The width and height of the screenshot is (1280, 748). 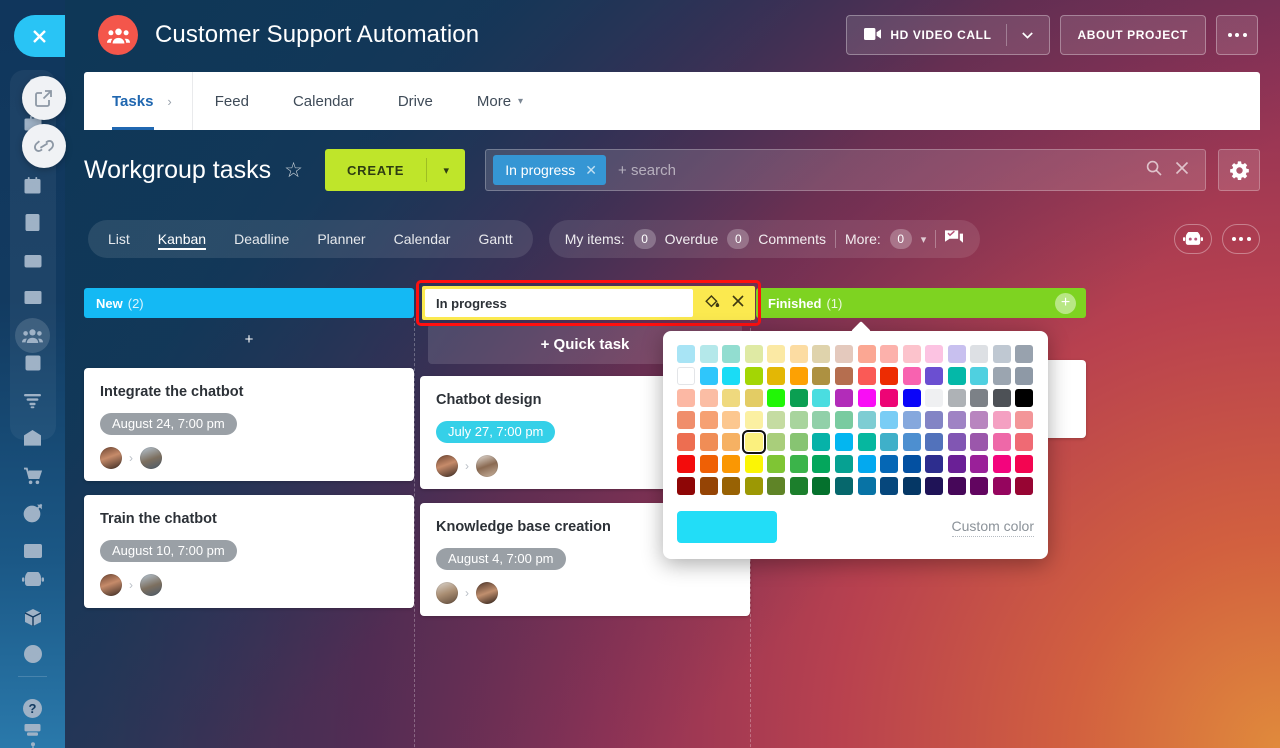 I want to click on topbar-more-button, so click(x=1237, y=35).